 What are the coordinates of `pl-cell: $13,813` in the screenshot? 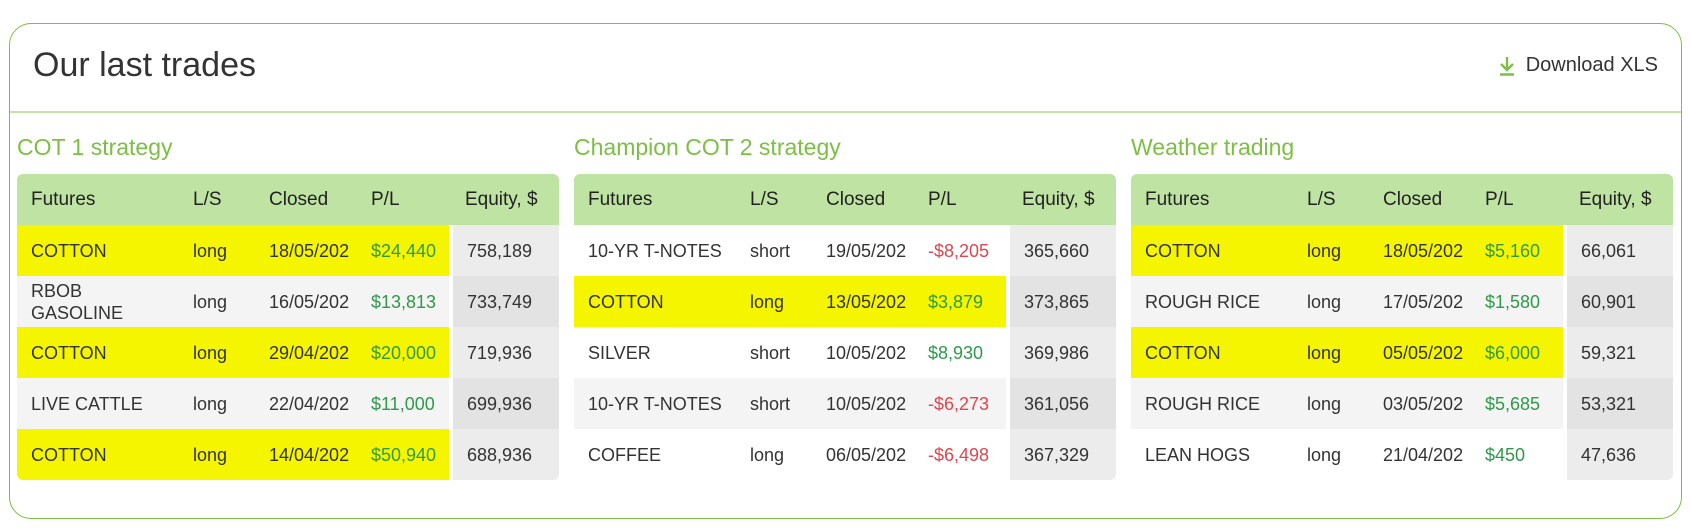 It's located at (404, 301).